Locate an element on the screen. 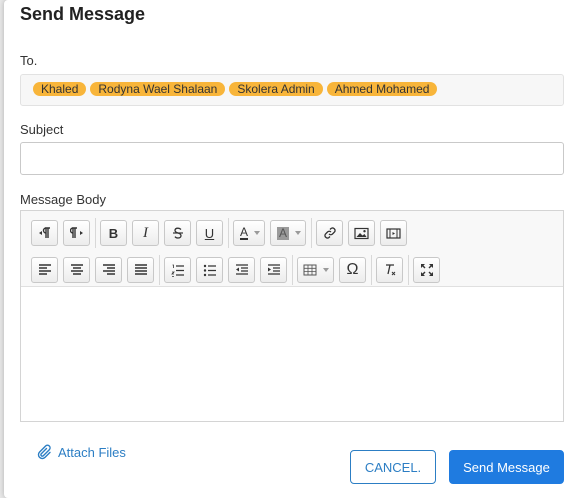 The height and width of the screenshot is (498, 587). send-message-button: Send Message is located at coordinates (506, 467).